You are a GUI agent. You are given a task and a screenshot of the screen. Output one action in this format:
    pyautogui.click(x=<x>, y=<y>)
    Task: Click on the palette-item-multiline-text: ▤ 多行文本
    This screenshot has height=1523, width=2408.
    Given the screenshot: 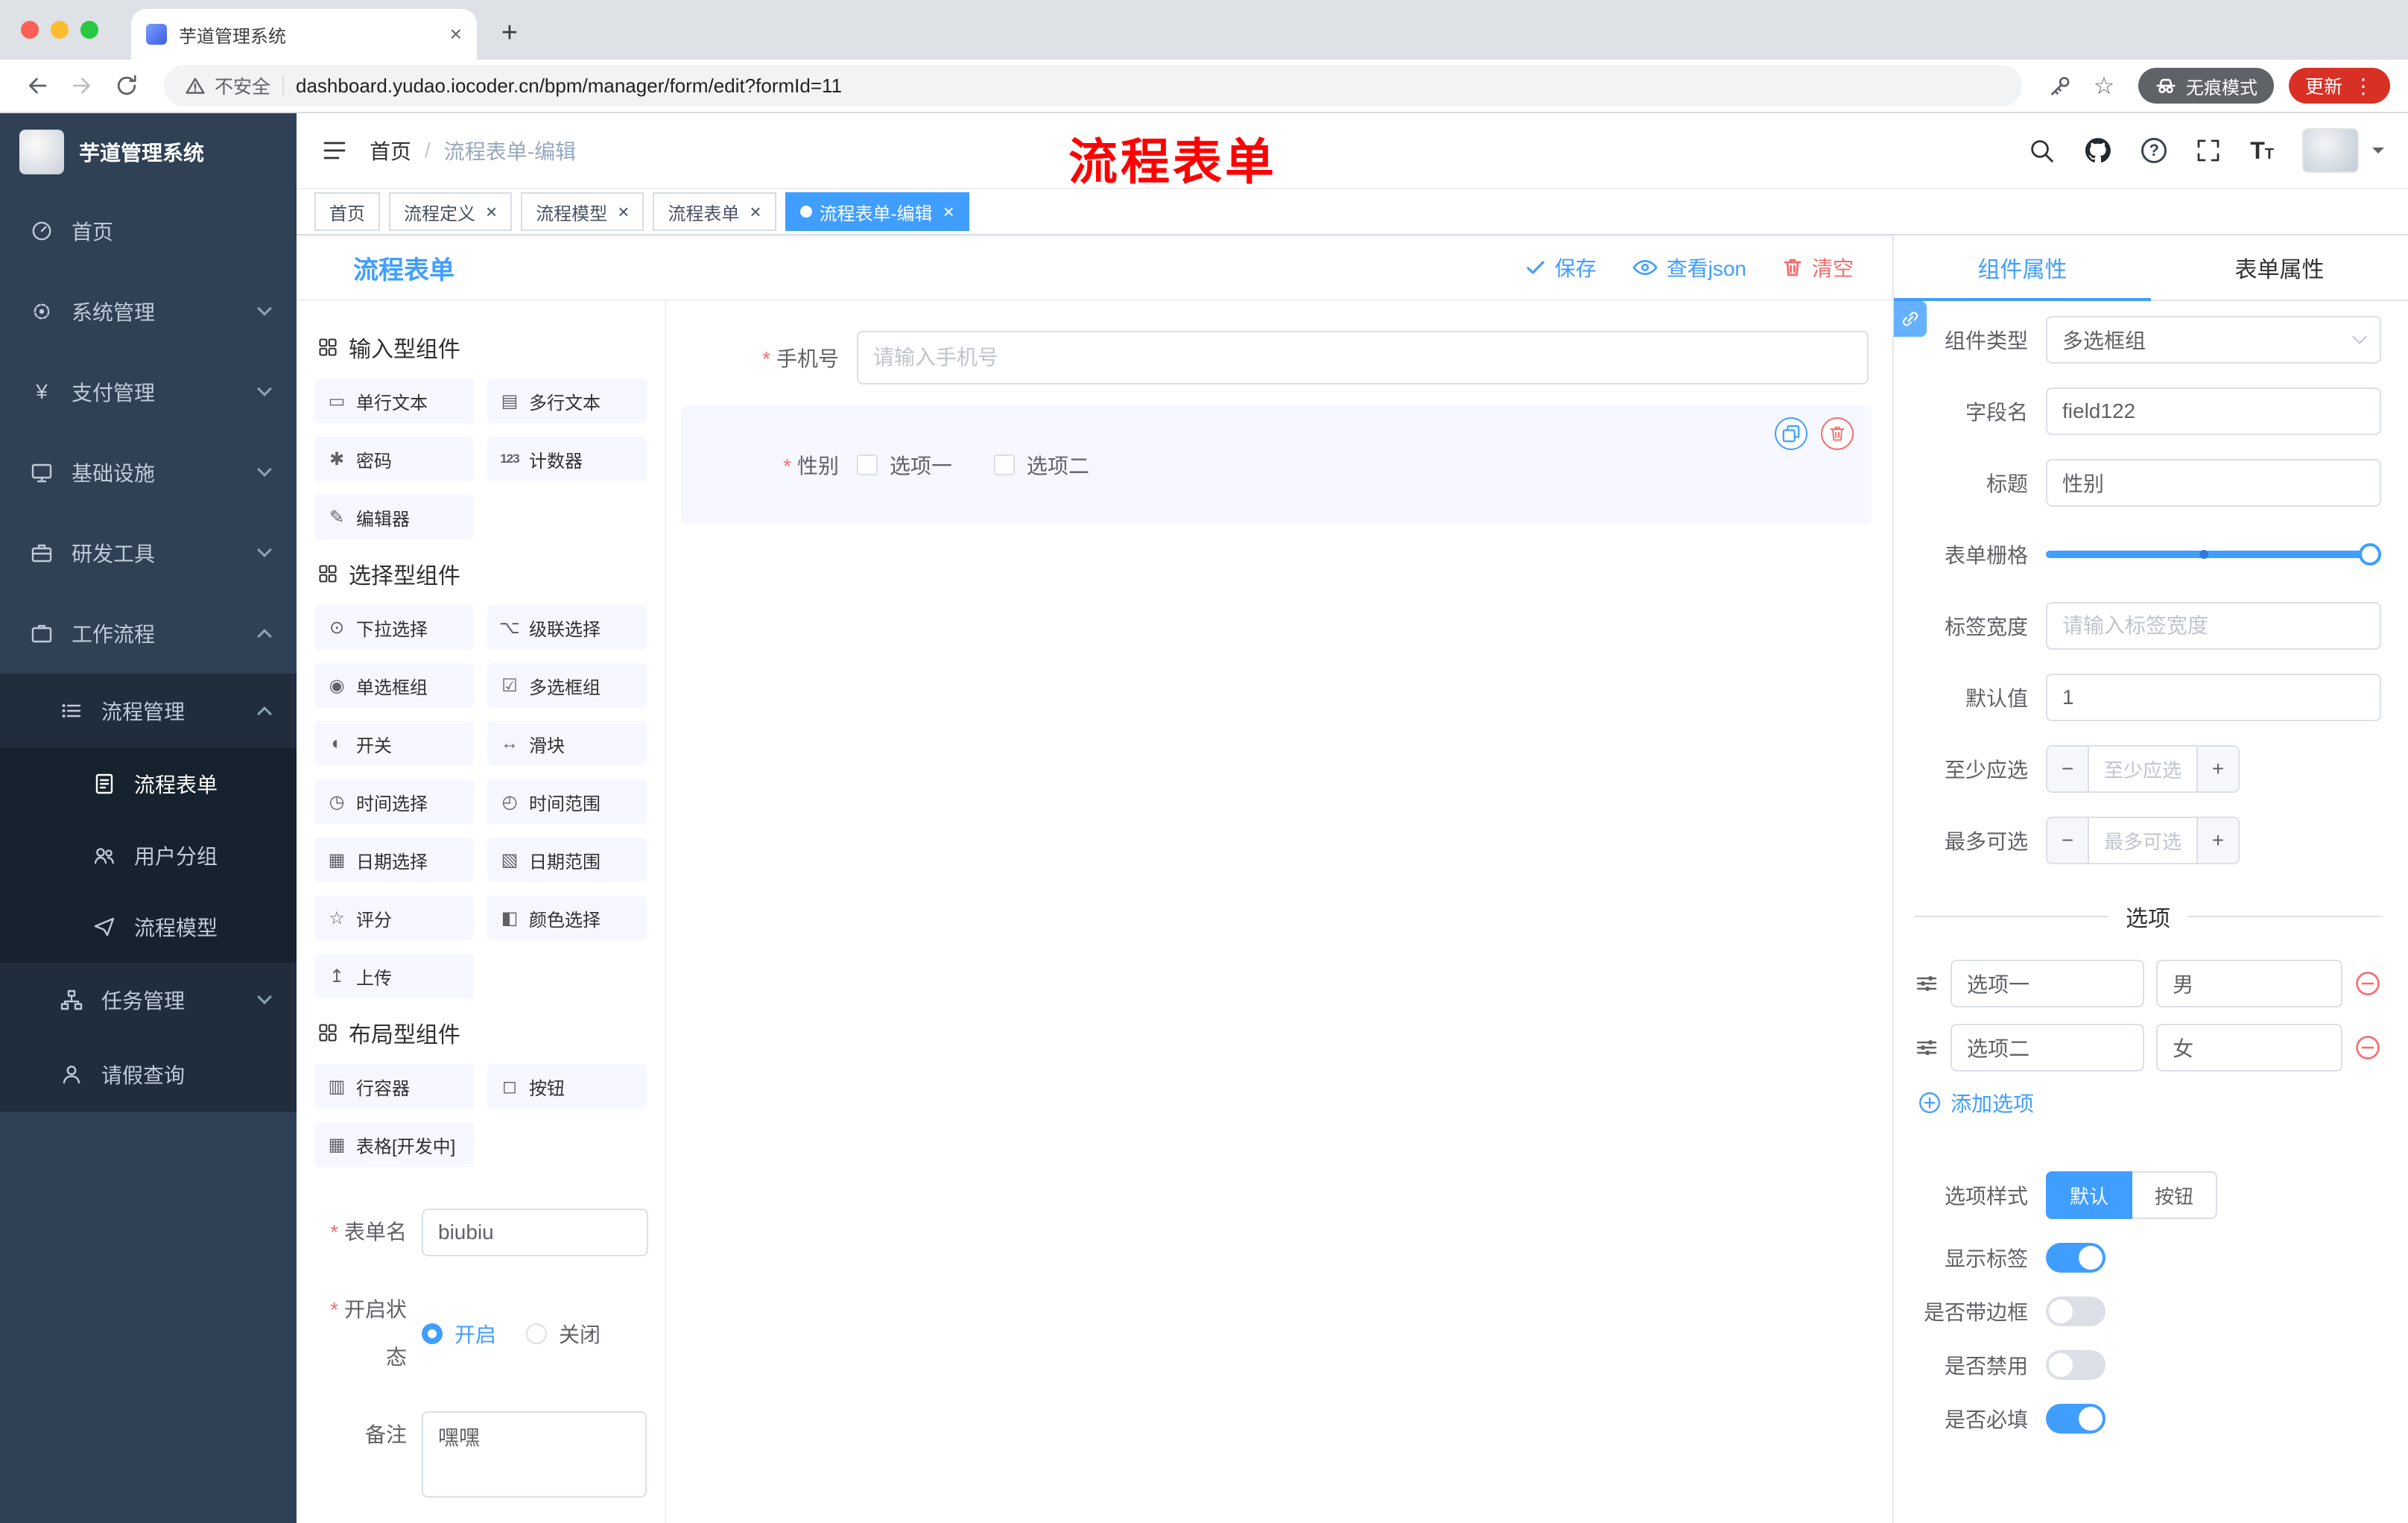 What is the action you would take?
    pyautogui.click(x=567, y=401)
    